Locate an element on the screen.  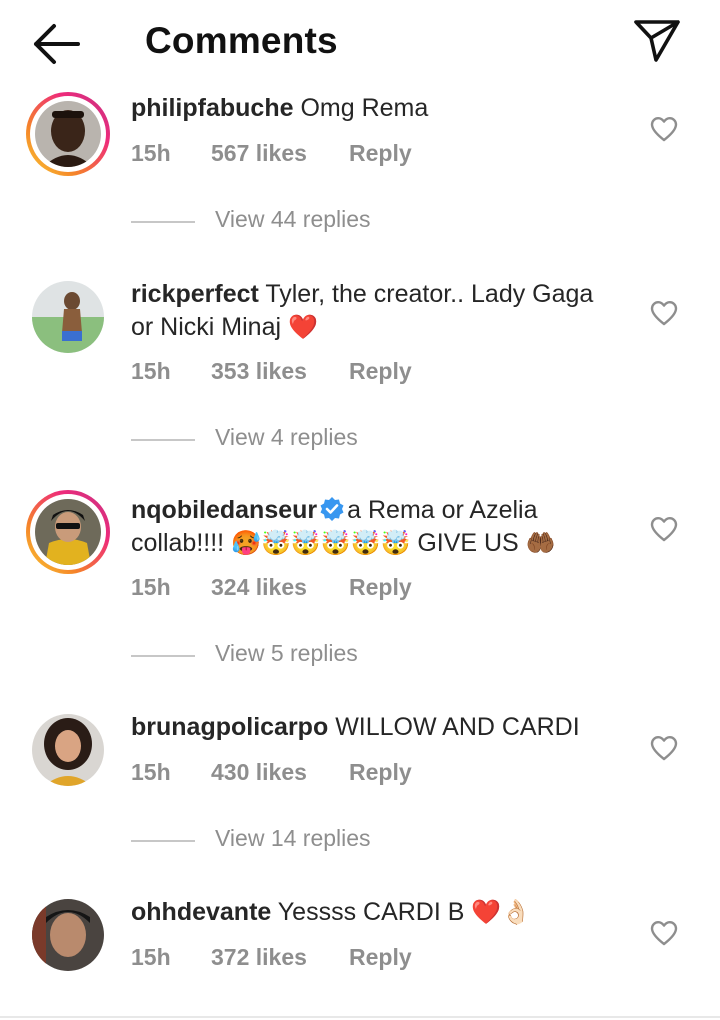
comment-meta: 15h 353 likes Reply is located at coordinates (271, 371).